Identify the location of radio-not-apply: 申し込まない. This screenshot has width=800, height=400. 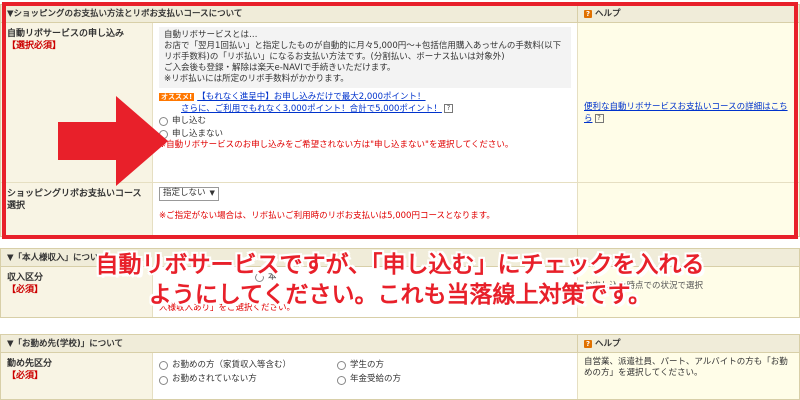
(365, 134).